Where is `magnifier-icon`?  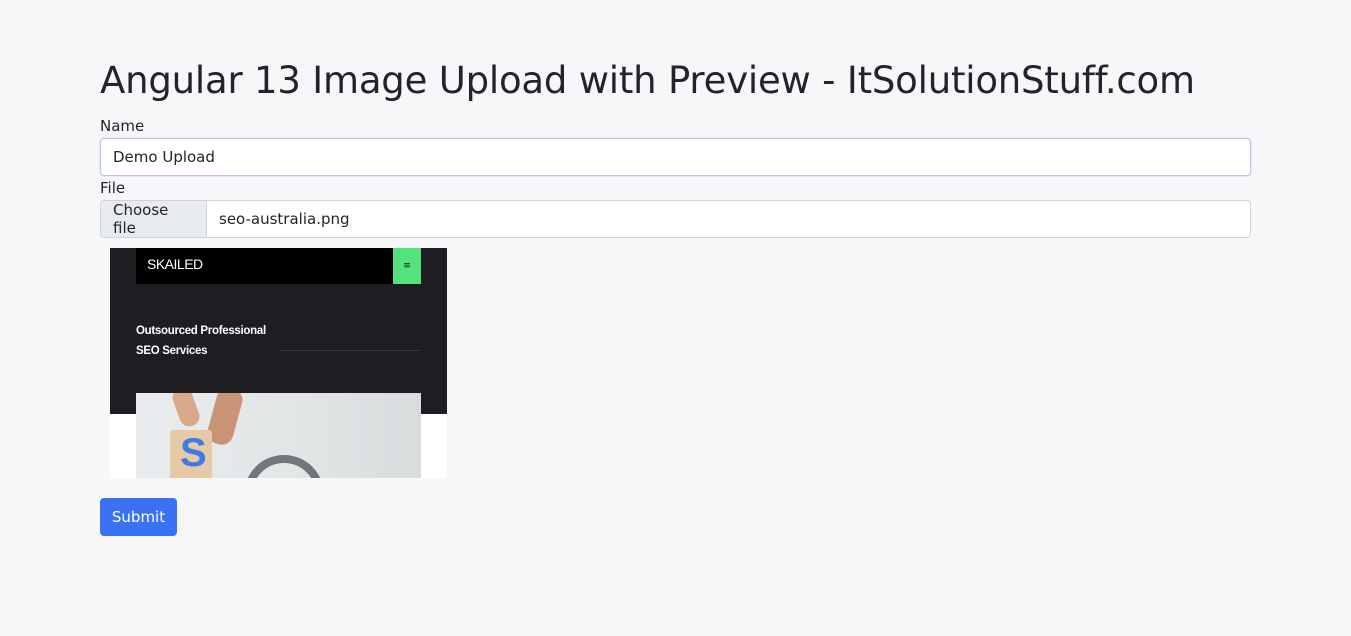 magnifier-icon is located at coordinates (284, 466).